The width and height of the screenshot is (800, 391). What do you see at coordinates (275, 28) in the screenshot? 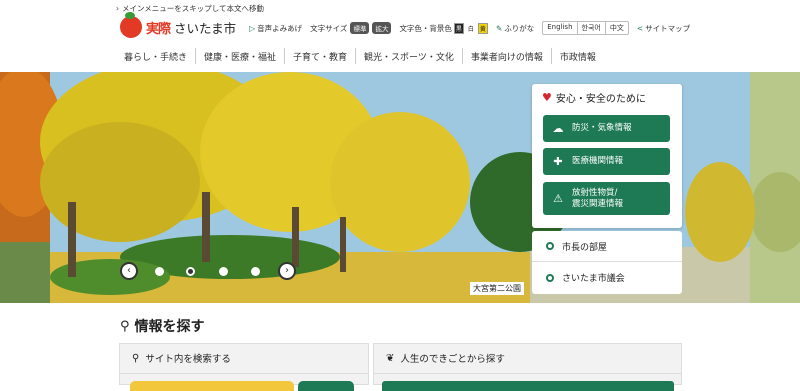
I see `voice-readout-link: ▷ 音声よみあげ` at bounding box center [275, 28].